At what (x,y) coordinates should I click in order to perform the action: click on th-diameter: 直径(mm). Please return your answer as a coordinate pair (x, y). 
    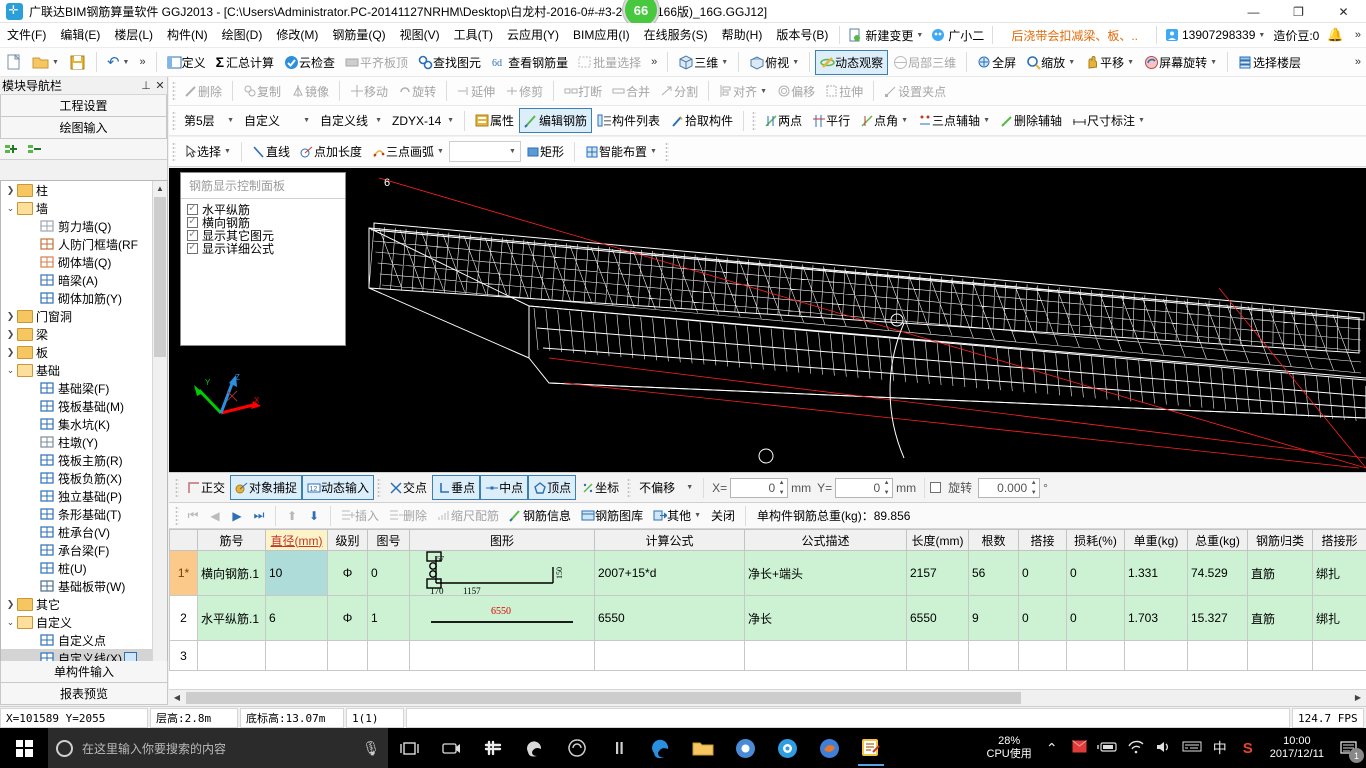
    Looking at the image, I should click on (296, 540).